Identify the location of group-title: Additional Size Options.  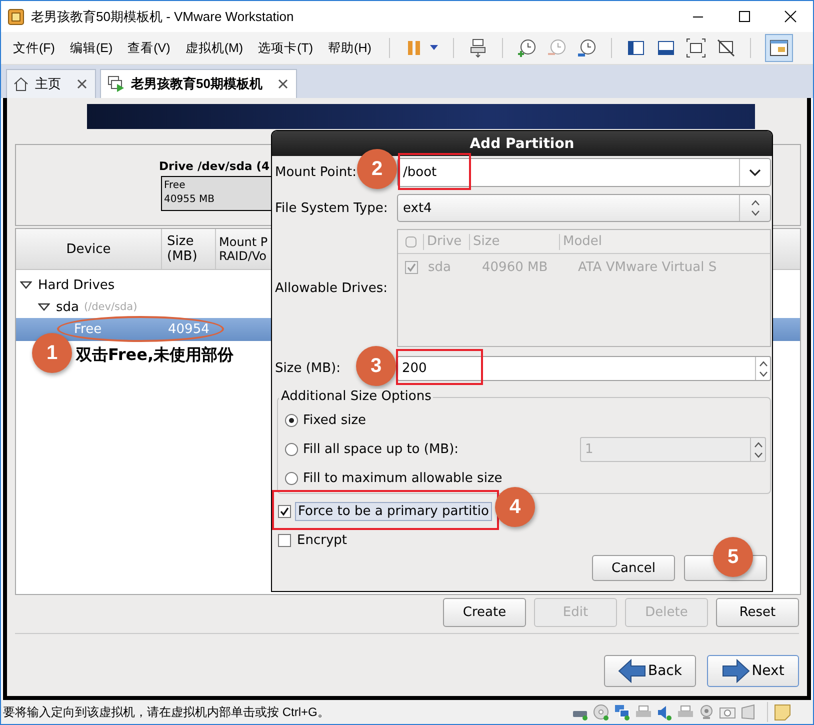
(356, 396).